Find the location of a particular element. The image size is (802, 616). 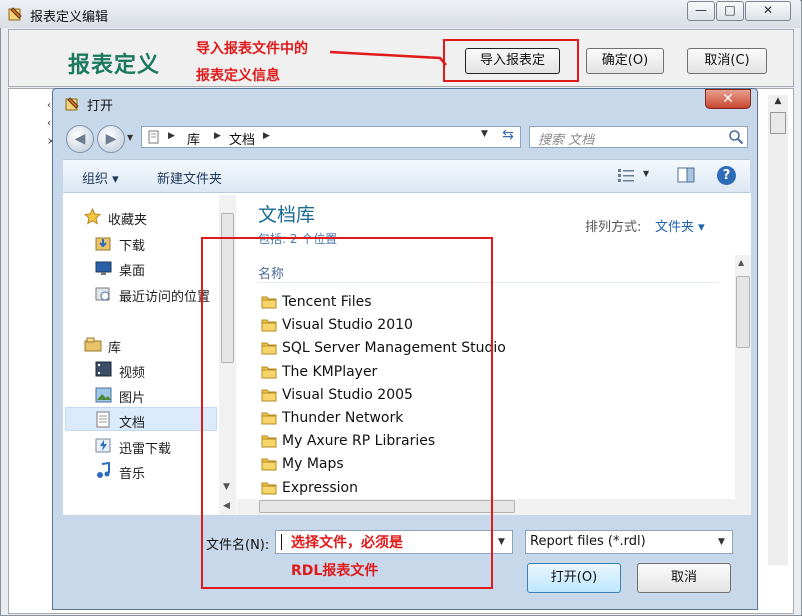

videos-icon is located at coordinates (103, 369).